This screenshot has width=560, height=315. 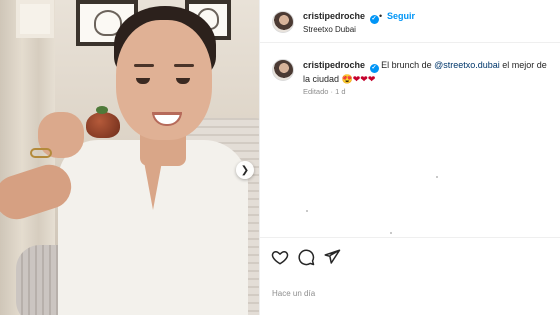 I want to click on follow-button: Seguir, so click(x=401, y=16).